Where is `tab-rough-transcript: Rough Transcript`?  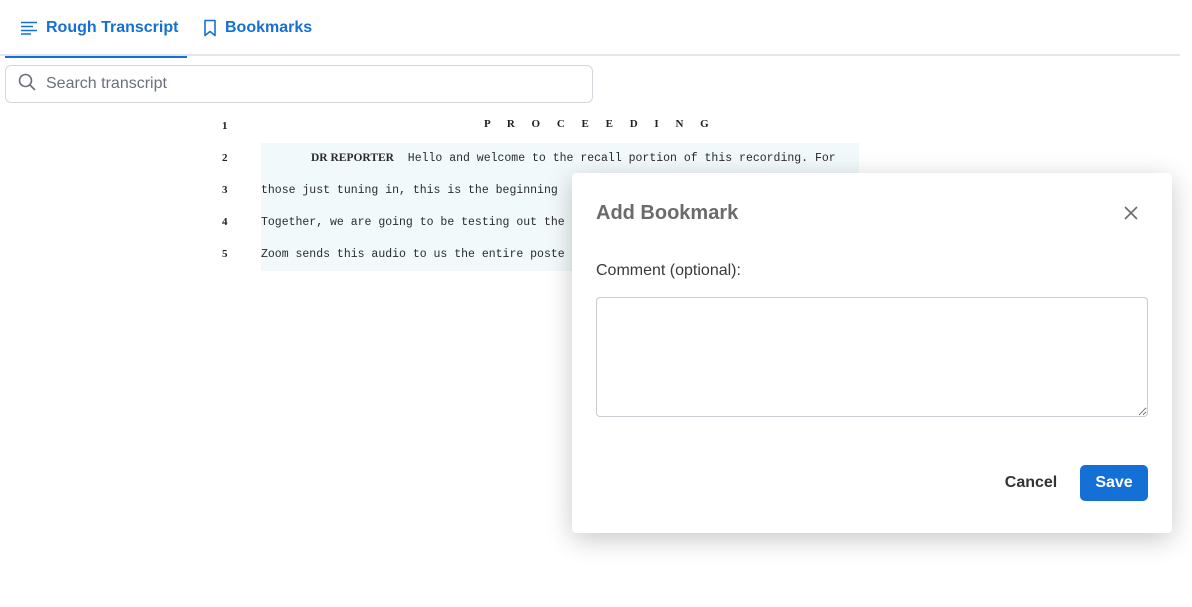
tab-rough-transcript: Rough Transcript is located at coordinates (96, 29).